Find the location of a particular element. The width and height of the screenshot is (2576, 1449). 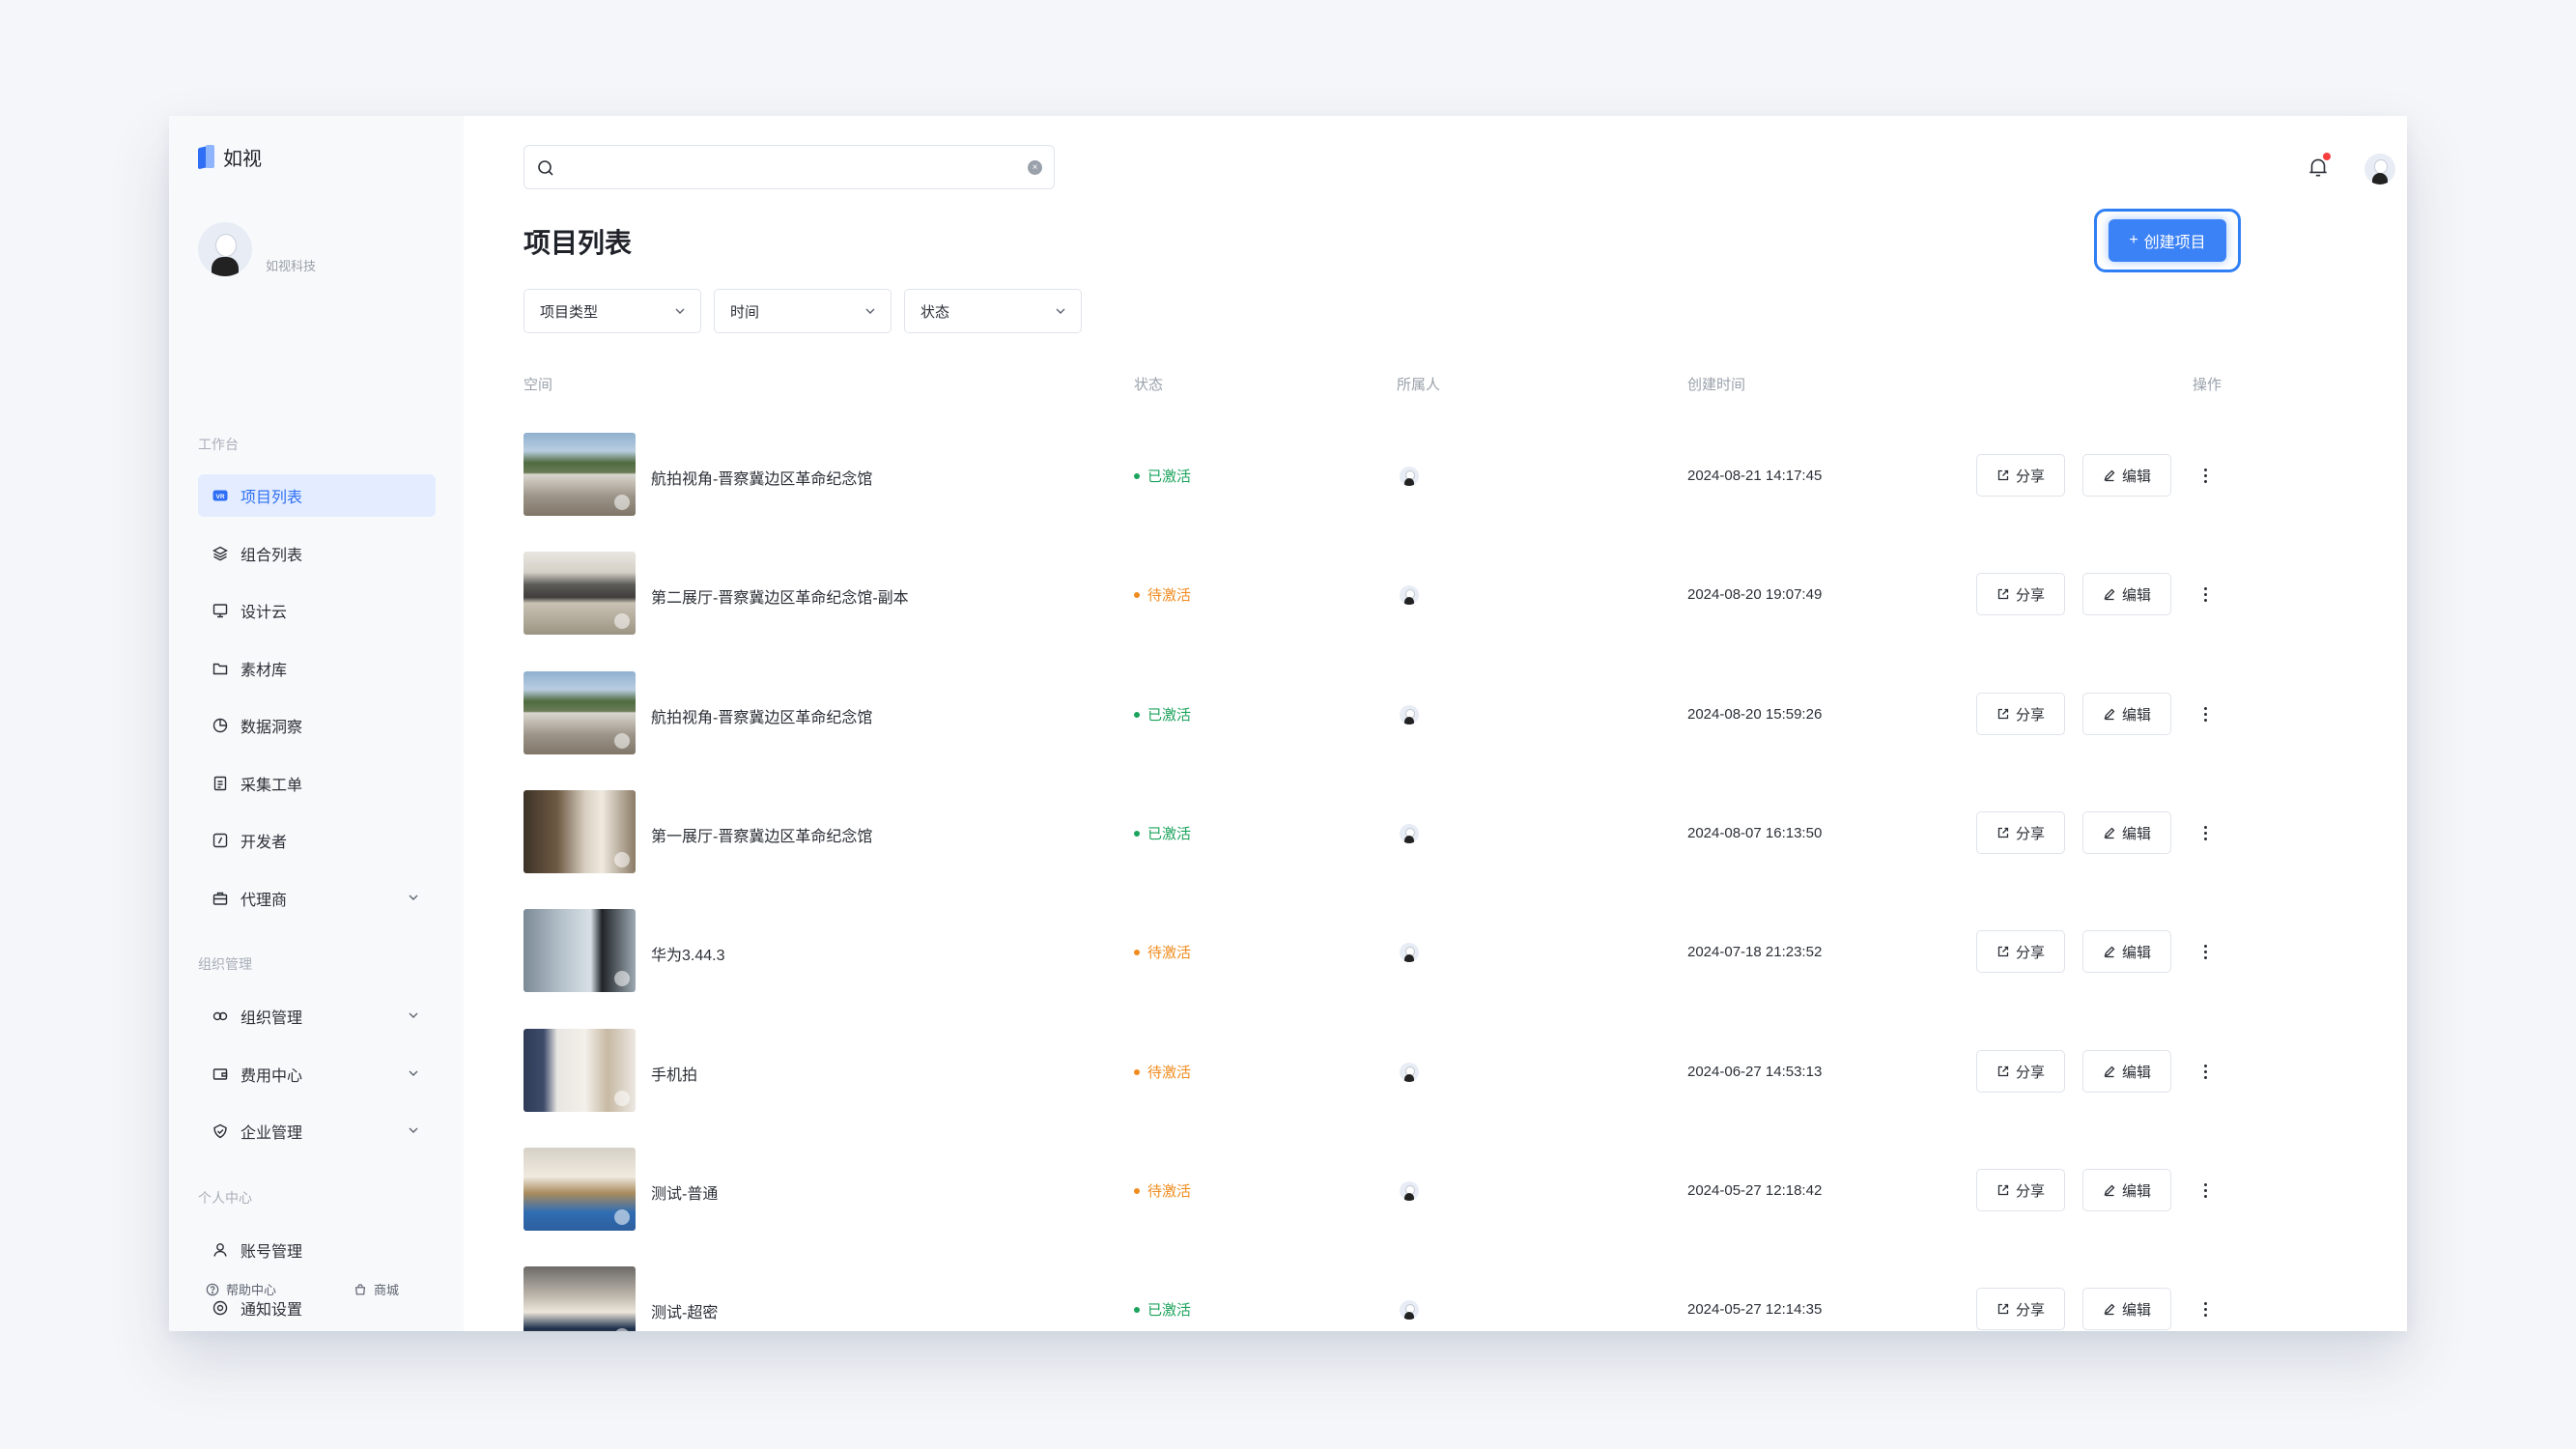

filter-label: 项目类型 is located at coordinates (569, 312).